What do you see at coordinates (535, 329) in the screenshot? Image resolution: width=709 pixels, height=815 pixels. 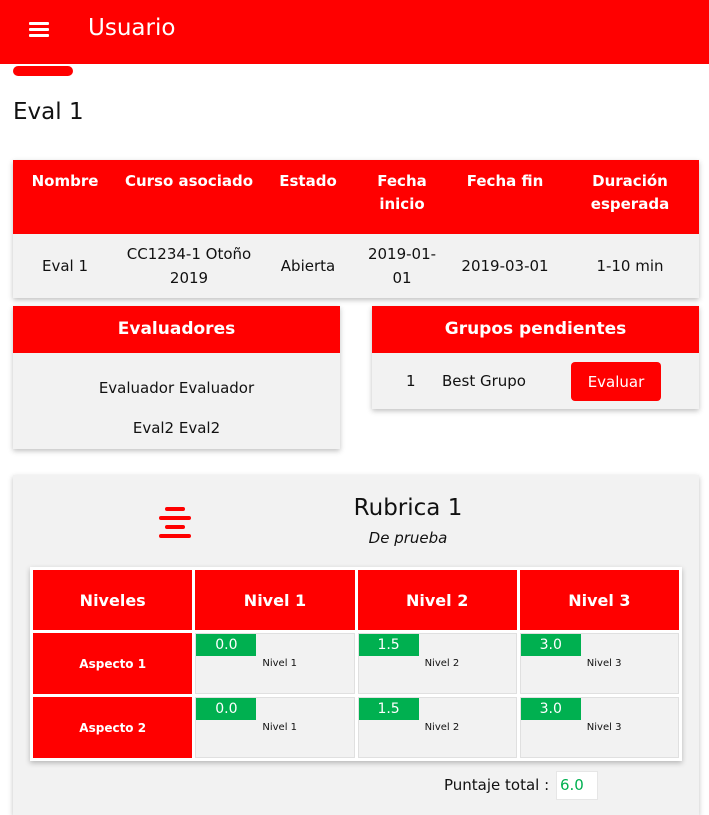 I see `grupos-pendientes-title: Grupos pendientes` at bounding box center [535, 329].